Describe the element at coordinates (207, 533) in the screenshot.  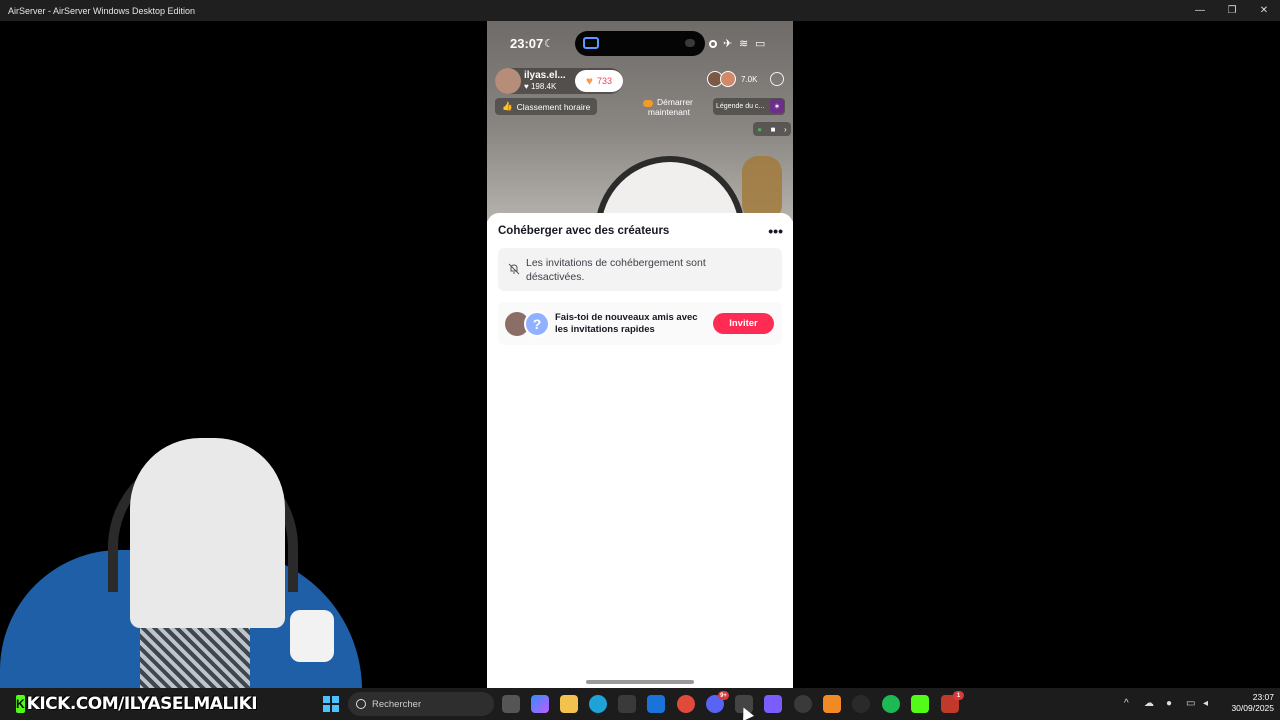
I see `webcam-cap` at that location.